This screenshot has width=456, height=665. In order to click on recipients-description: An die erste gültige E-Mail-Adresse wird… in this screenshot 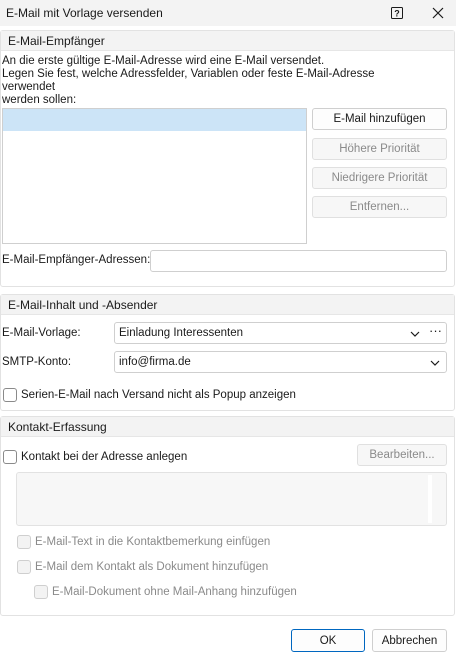, I will do `click(212, 81)`.